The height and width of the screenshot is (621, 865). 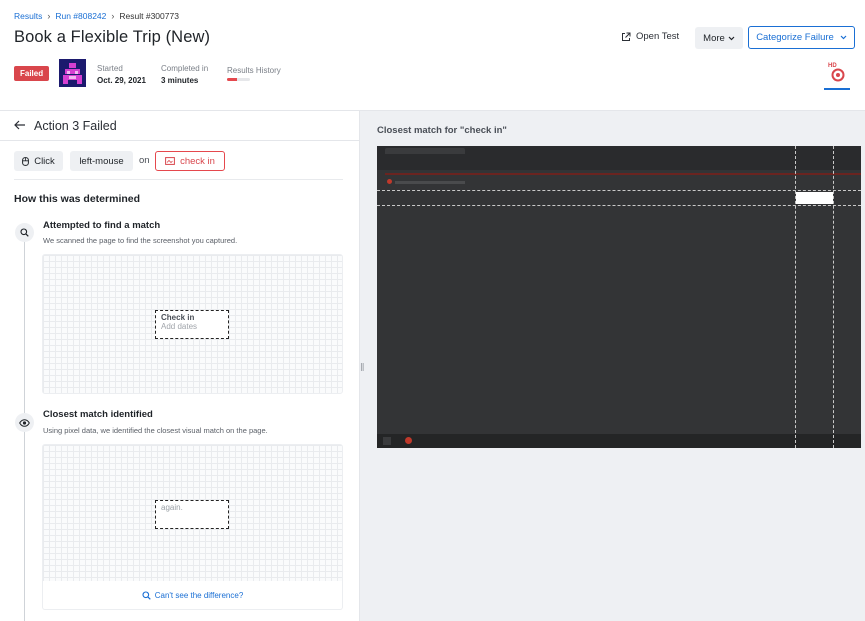 What do you see at coordinates (121, 80) in the screenshot?
I see `started-value: Oct. 29, 2021` at bounding box center [121, 80].